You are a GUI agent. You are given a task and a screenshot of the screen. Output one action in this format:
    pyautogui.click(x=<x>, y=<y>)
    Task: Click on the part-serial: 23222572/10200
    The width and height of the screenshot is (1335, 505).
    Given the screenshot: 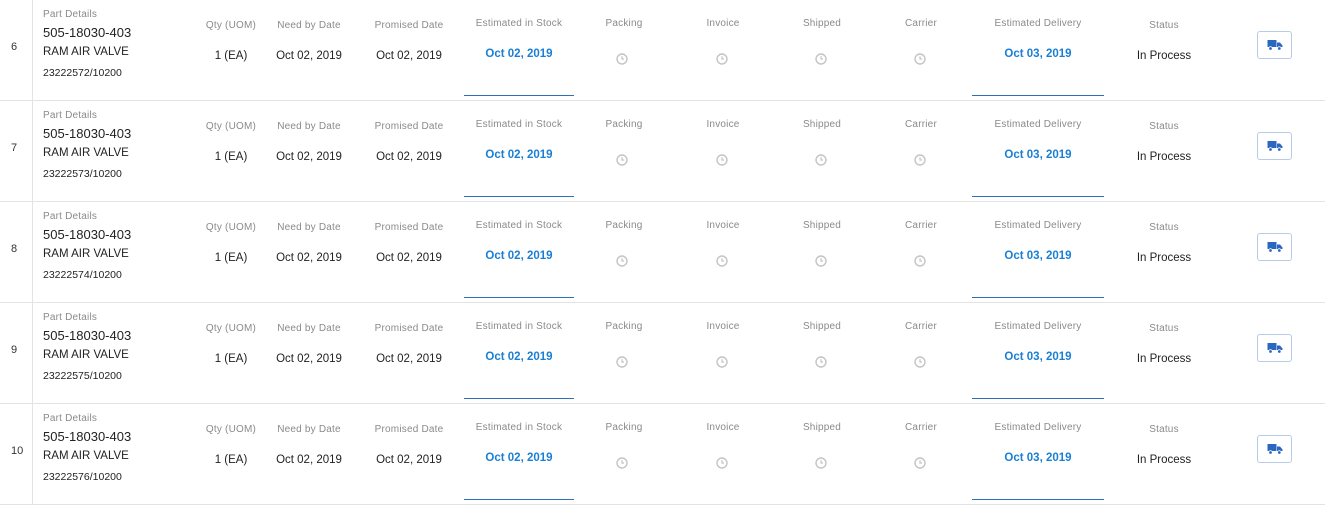 What is the action you would take?
    pyautogui.click(x=82, y=73)
    